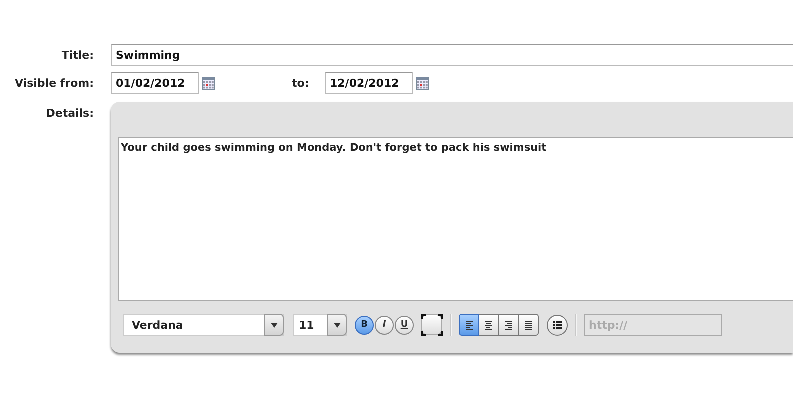  I want to click on font-size-select: 11, so click(320, 325).